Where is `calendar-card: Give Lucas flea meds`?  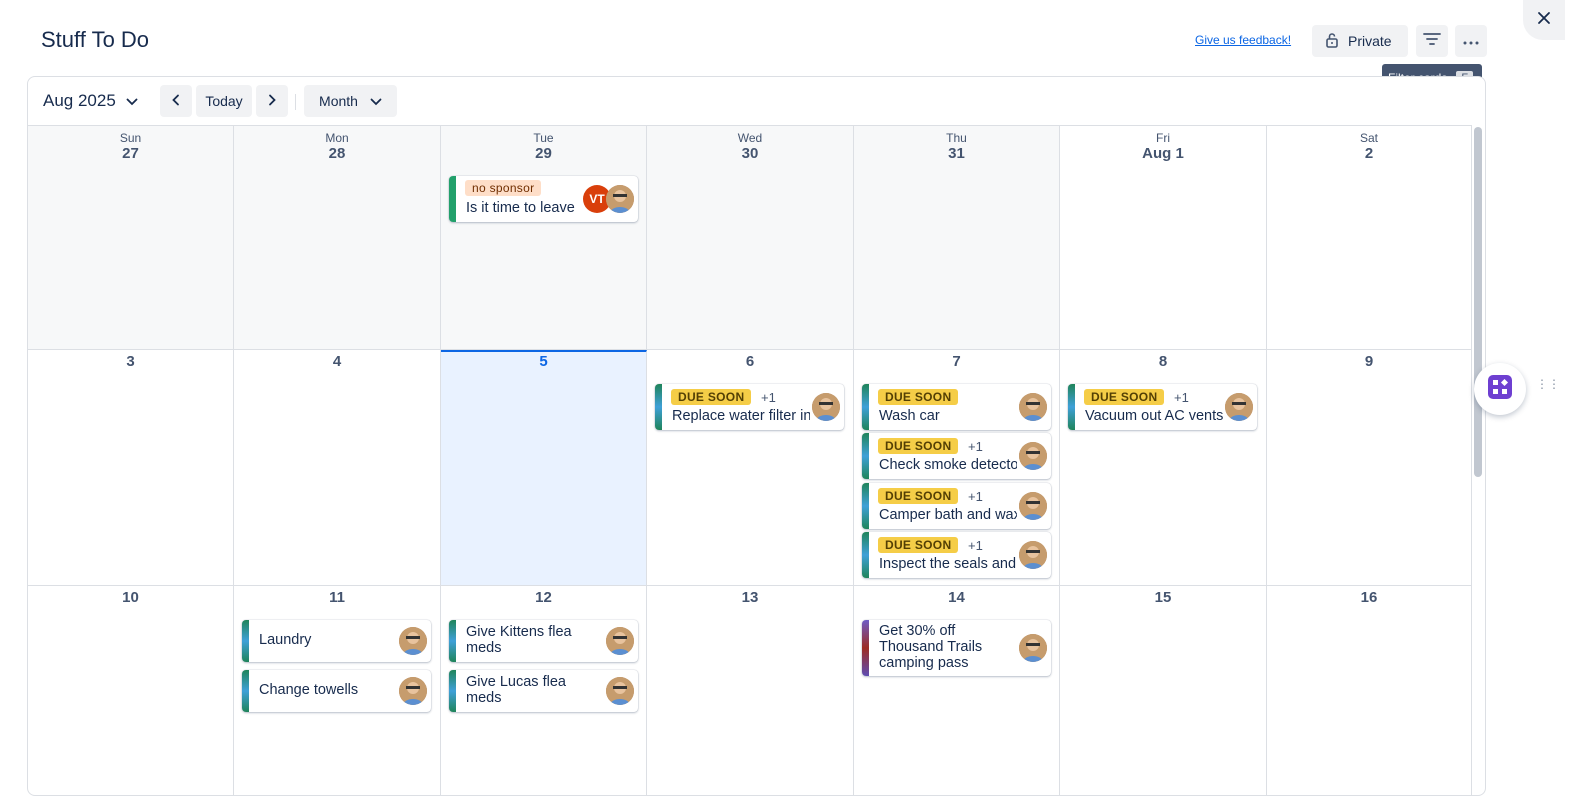
calendar-card: Give Lucas flea meds is located at coordinates (543, 691).